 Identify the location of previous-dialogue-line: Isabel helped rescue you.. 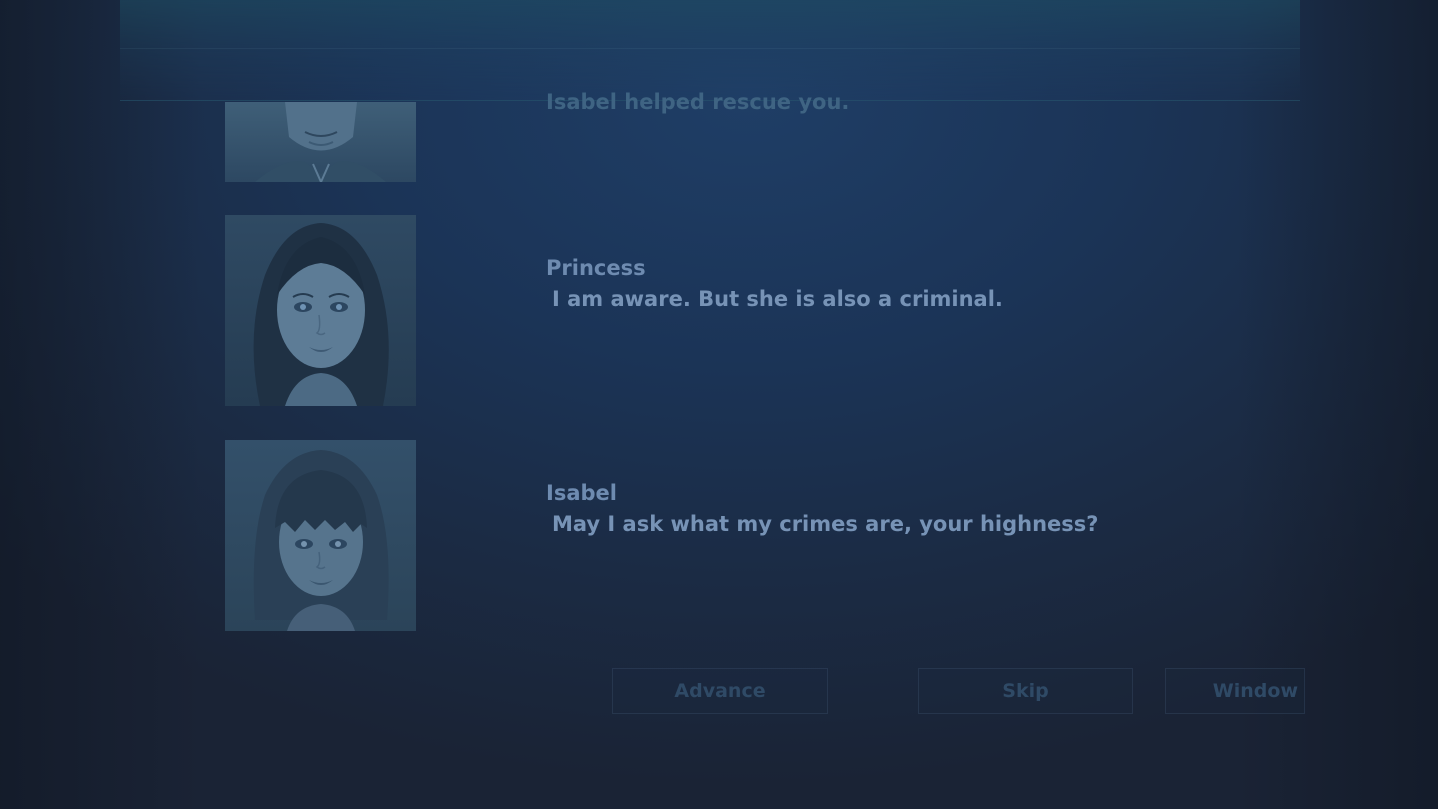
(698, 102).